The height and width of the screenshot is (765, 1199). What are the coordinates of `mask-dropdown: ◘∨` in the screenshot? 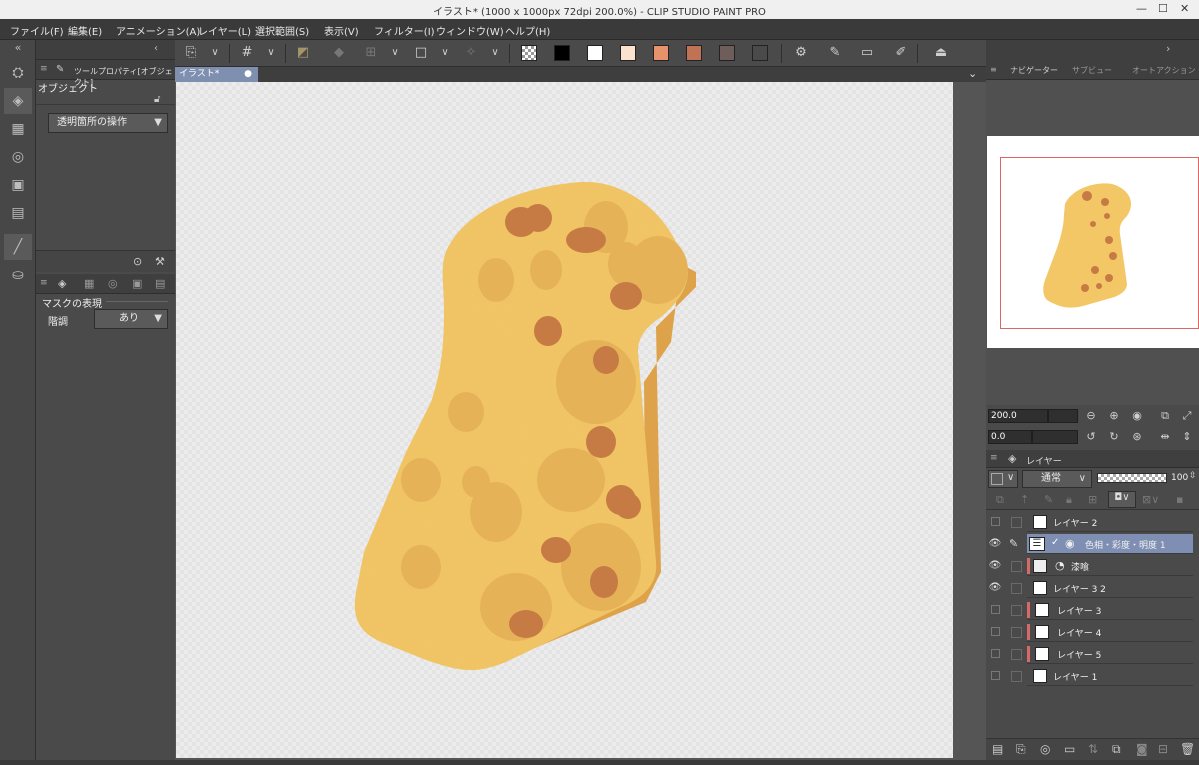 It's located at (1122, 499).